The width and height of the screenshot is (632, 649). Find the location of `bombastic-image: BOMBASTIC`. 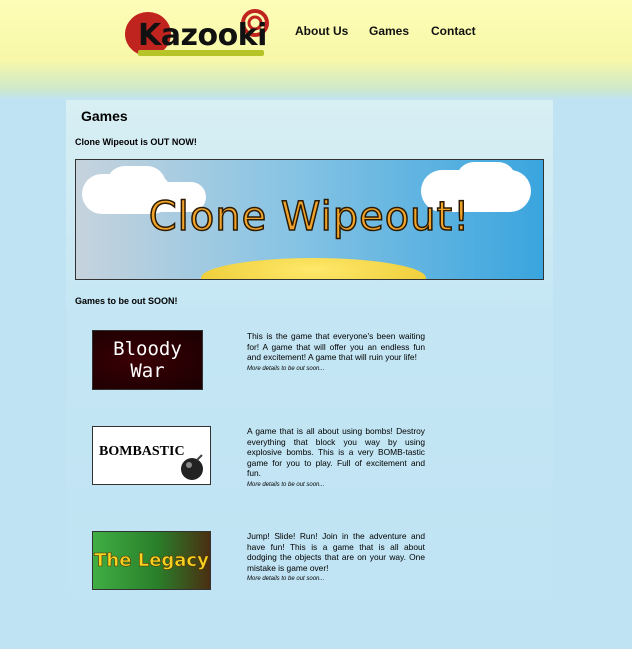

bombastic-image: BOMBASTIC is located at coordinates (151, 455).